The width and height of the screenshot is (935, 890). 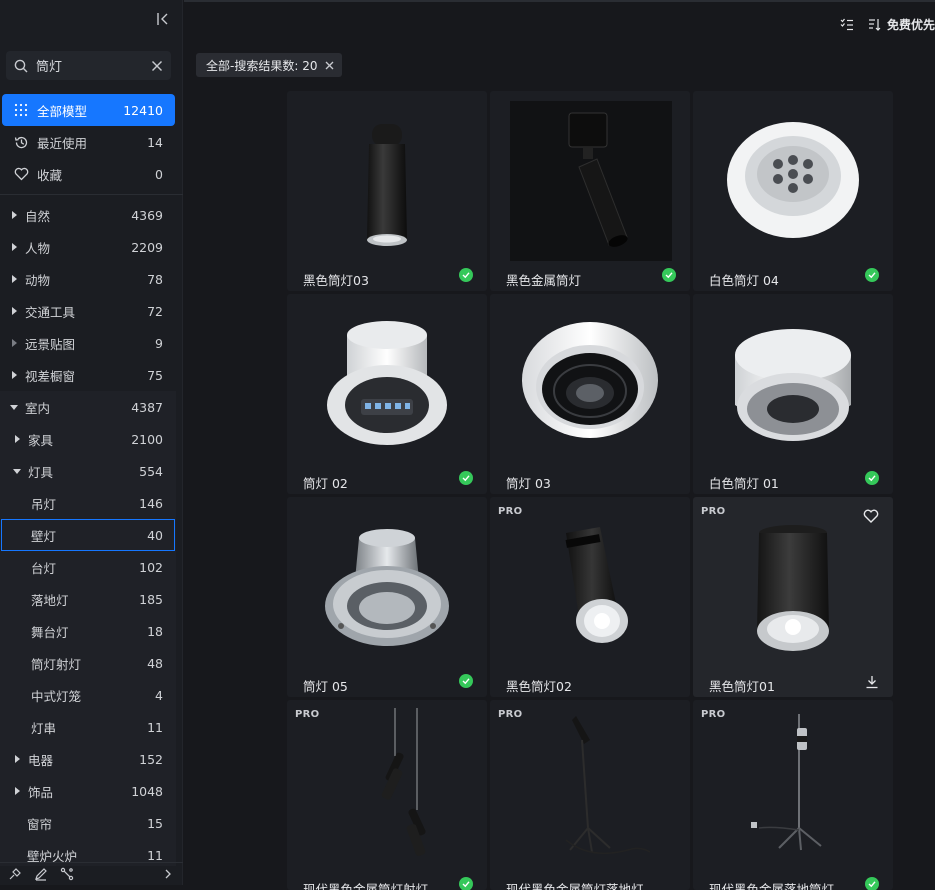 I want to click on nav-all-models: 全部模型 12410, so click(x=88, y=110).